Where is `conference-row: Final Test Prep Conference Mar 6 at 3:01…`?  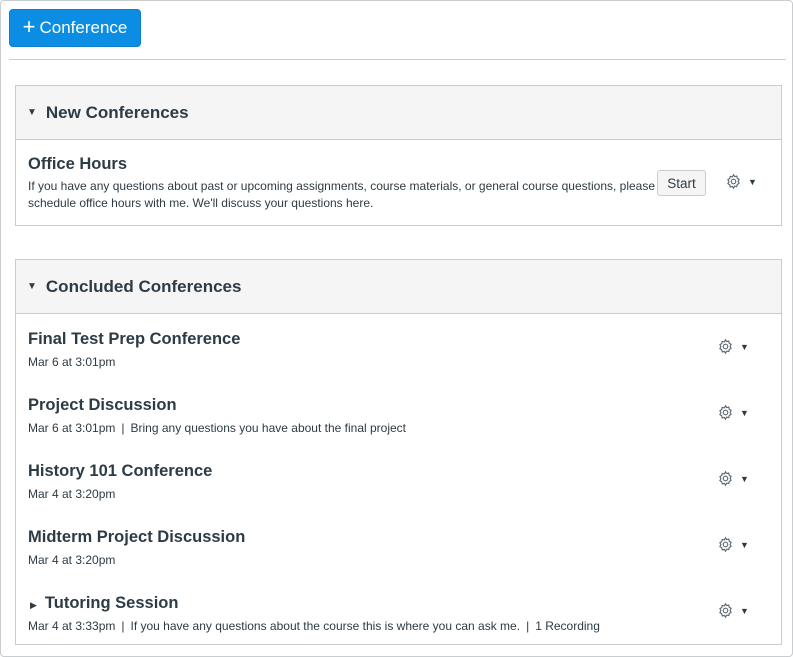 conference-row: Final Test Prep Conference Mar 6 at 3:01… is located at coordinates (398, 347).